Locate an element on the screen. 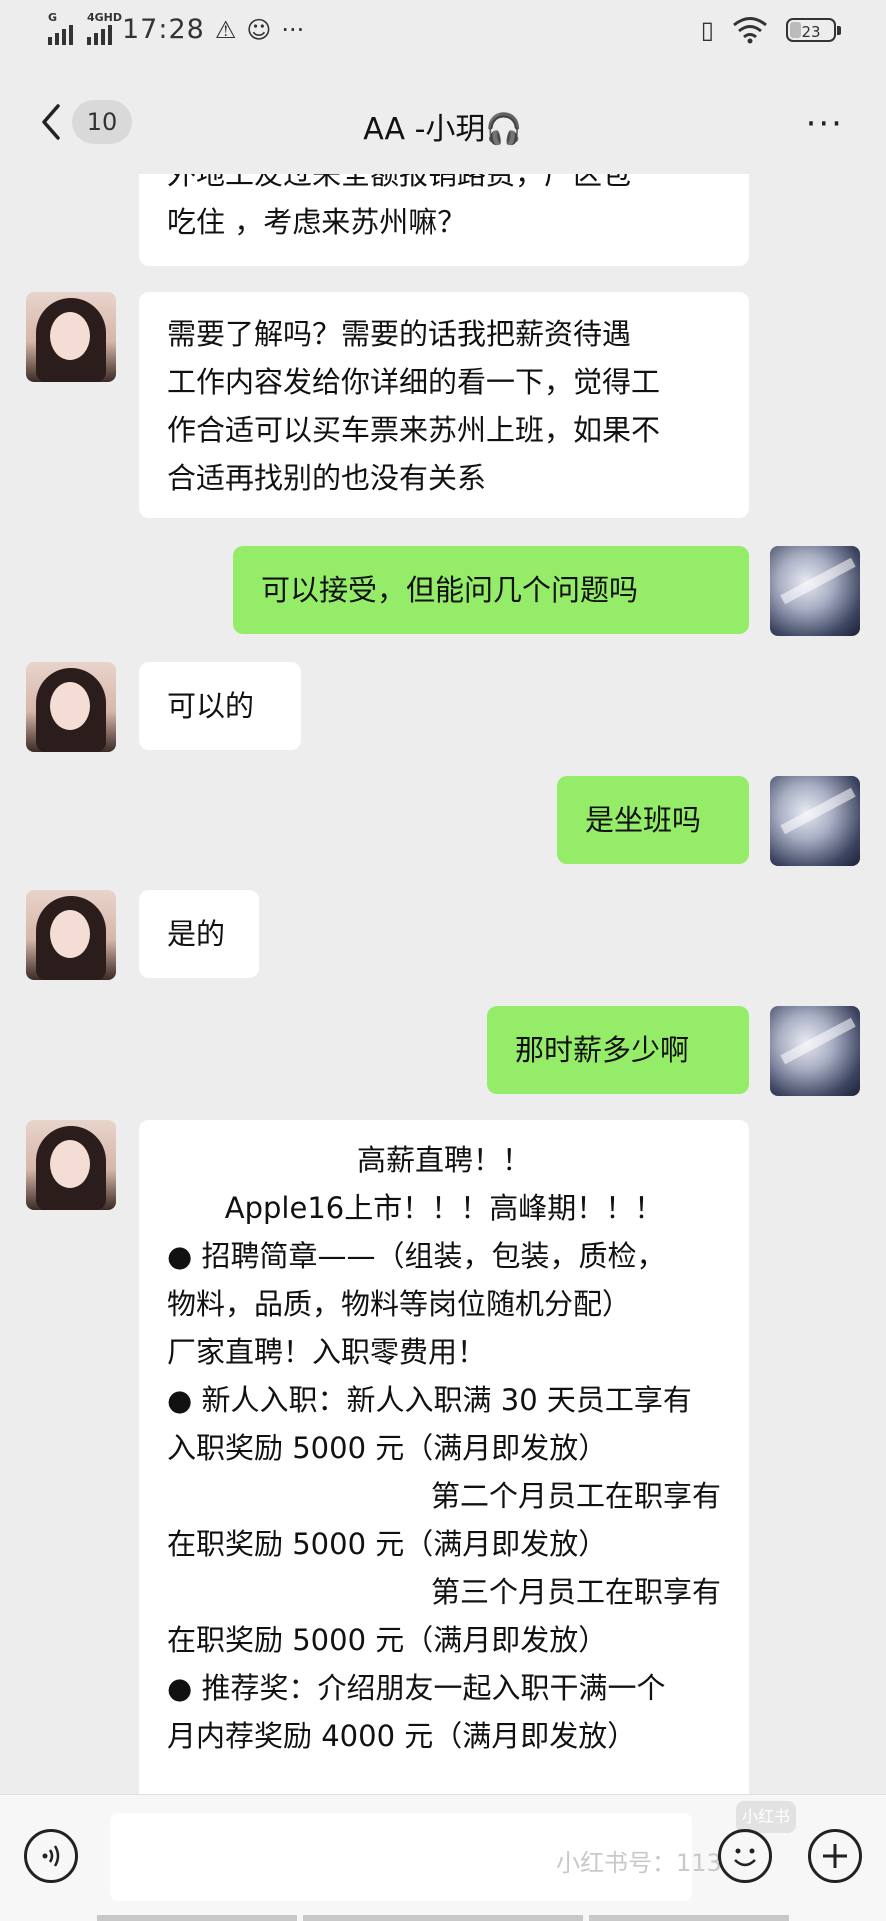  cellular-signal-4g-icon: 4GHD is located at coordinates (104, 28).